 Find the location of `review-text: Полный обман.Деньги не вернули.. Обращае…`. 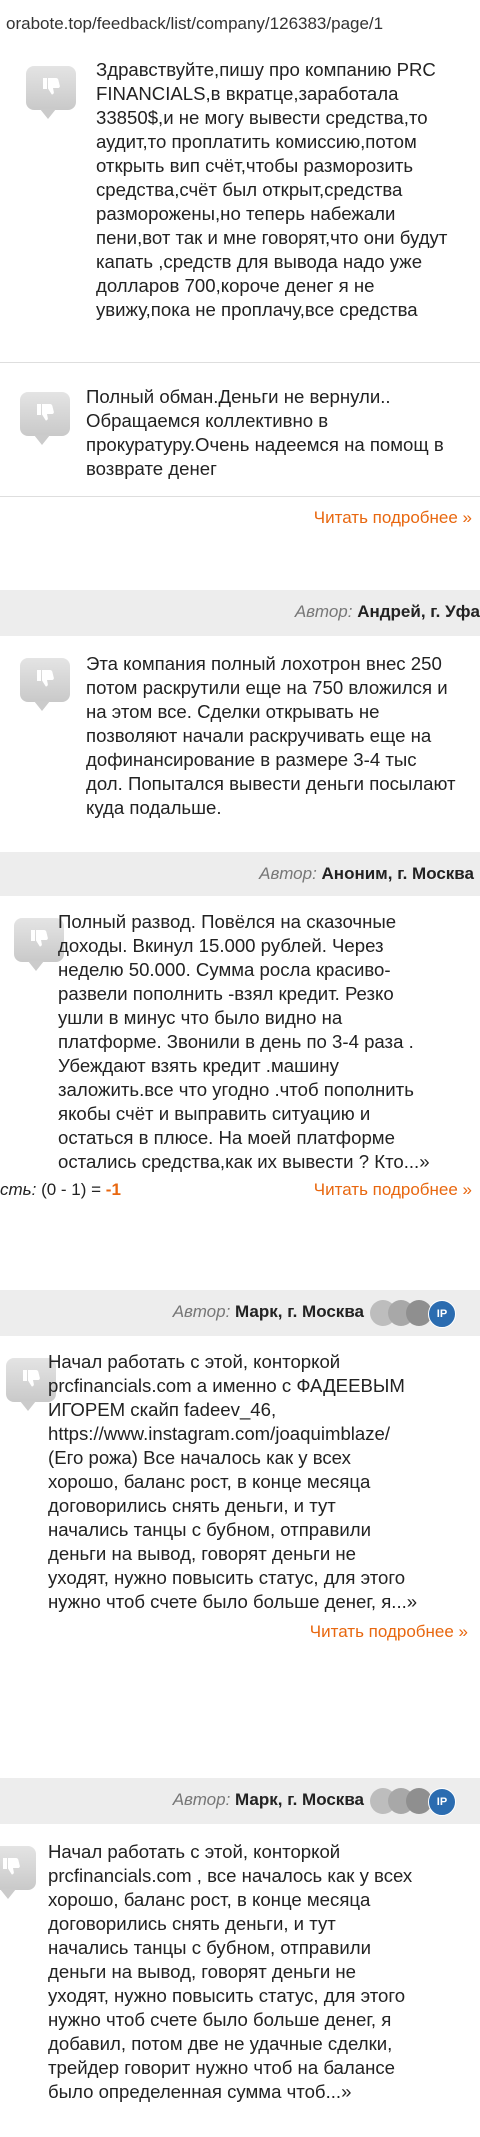

review-text: Полный обман.Деньги не вернули.. Обращае… is located at coordinates (265, 432).